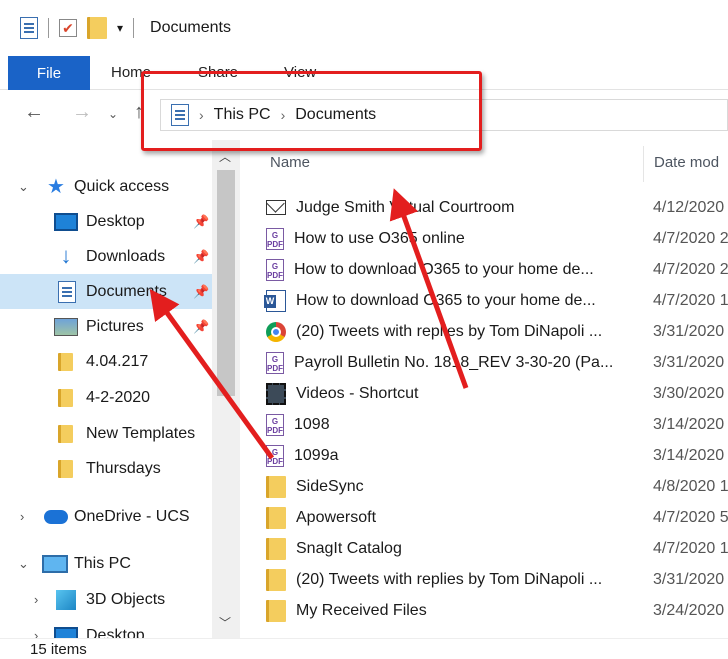 This screenshot has width=728, height=659. Describe the element at coordinates (190, 27) in the screenshot. I see `window-title: Documents` at that location.